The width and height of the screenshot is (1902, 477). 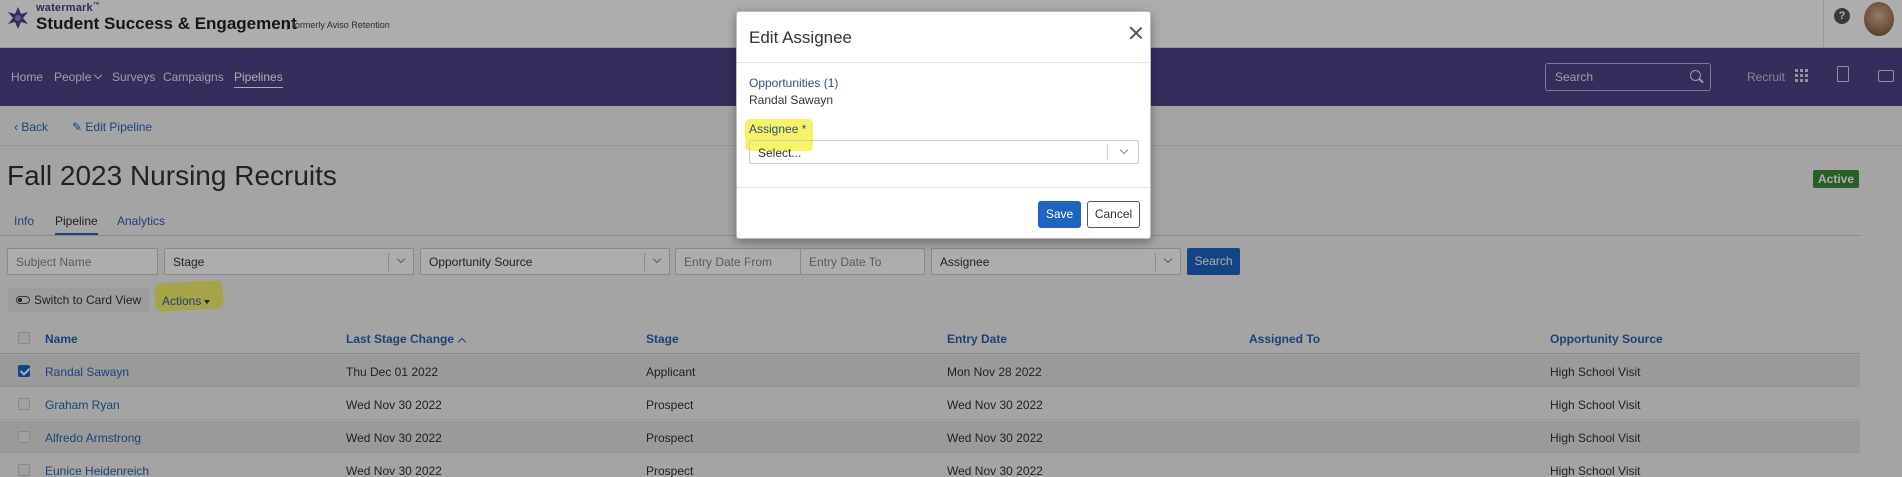 I want to click on close-icon, so click(x=1136, y=33).